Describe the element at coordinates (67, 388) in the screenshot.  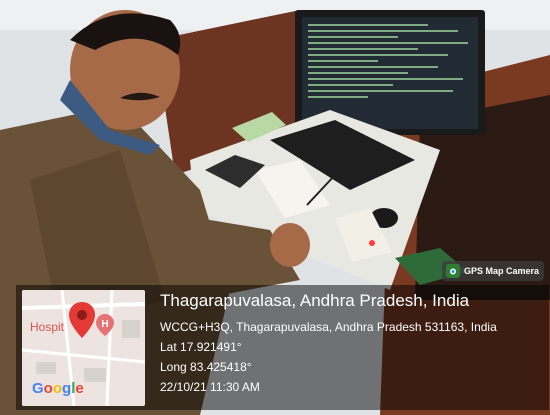
I see `google-letter: g` at that location.